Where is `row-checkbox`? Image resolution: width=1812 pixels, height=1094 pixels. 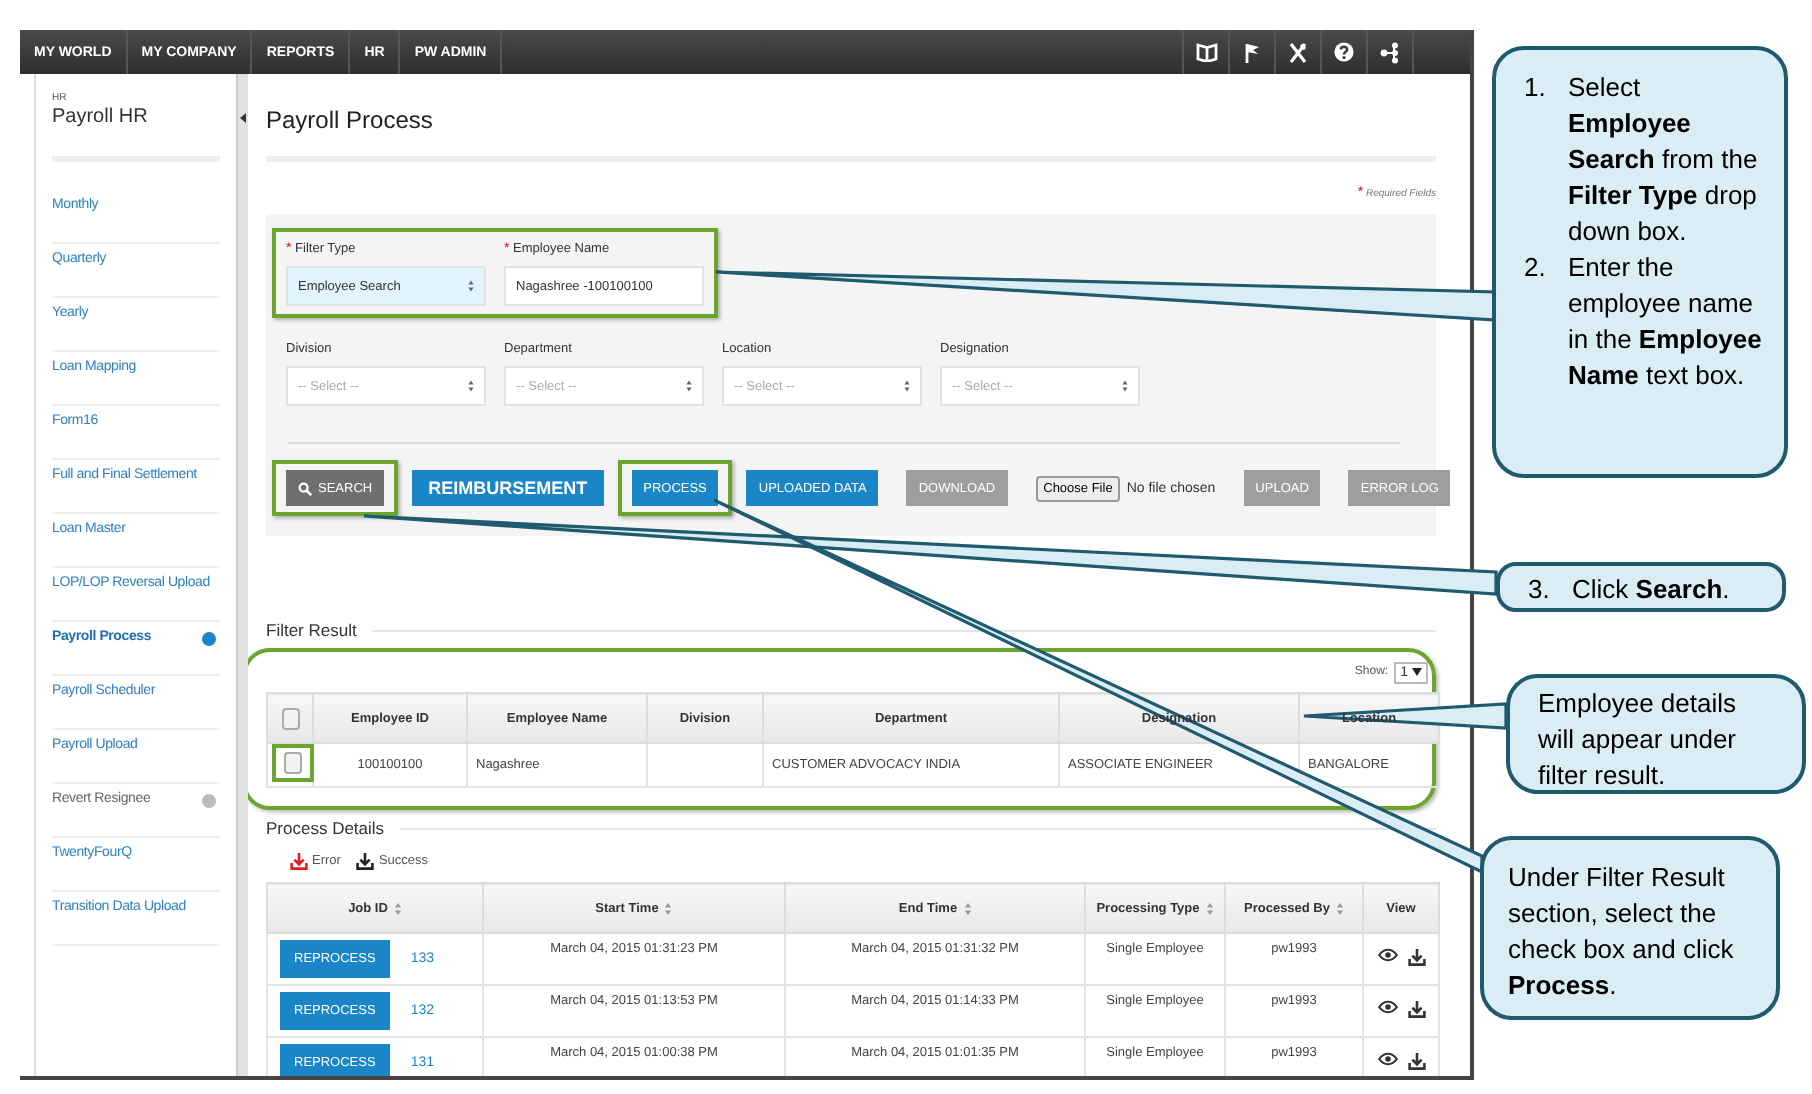
row-checkbox is located at coordinates (293, 763).